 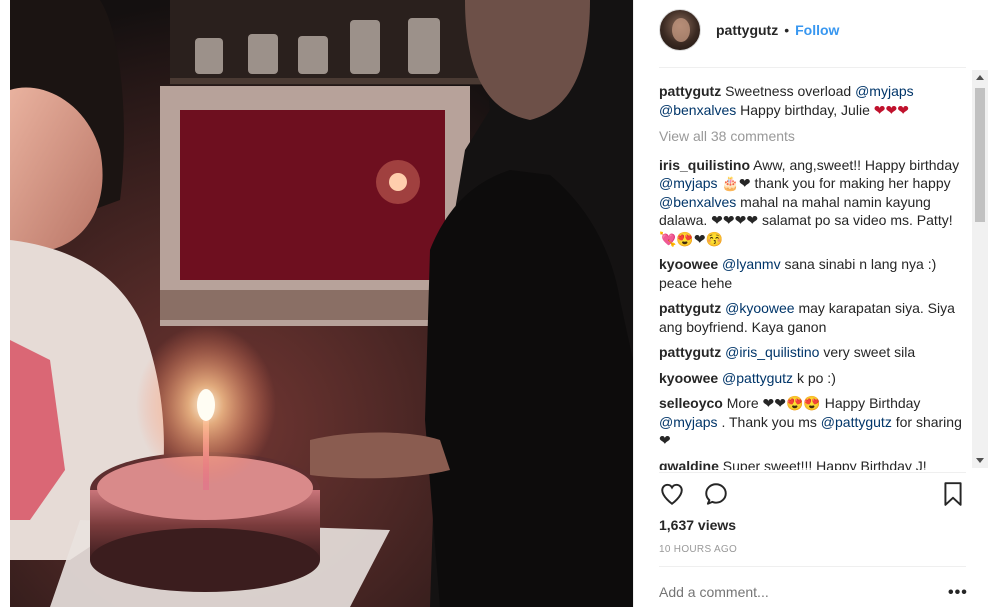 I want to click on comment-username: iris_quilistino, so click(x=704, y=165).